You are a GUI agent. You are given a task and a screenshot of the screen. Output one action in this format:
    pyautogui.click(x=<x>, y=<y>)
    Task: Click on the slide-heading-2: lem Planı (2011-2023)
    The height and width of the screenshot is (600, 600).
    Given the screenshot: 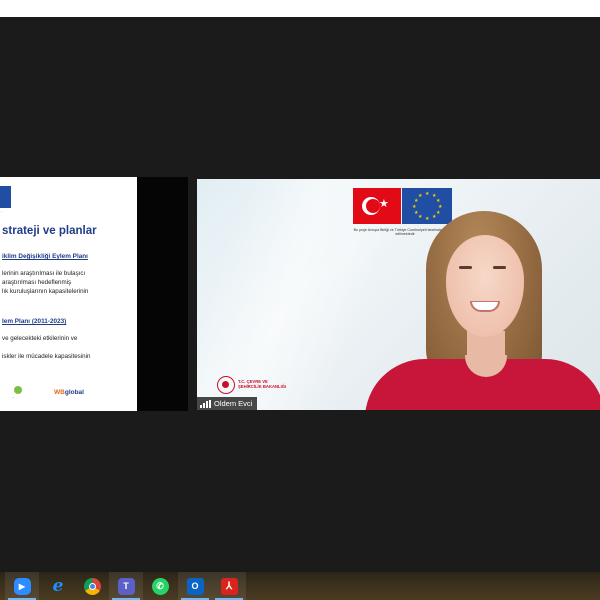 What is the action you would take?
    pyautogui.click(x=34, y=321)
    